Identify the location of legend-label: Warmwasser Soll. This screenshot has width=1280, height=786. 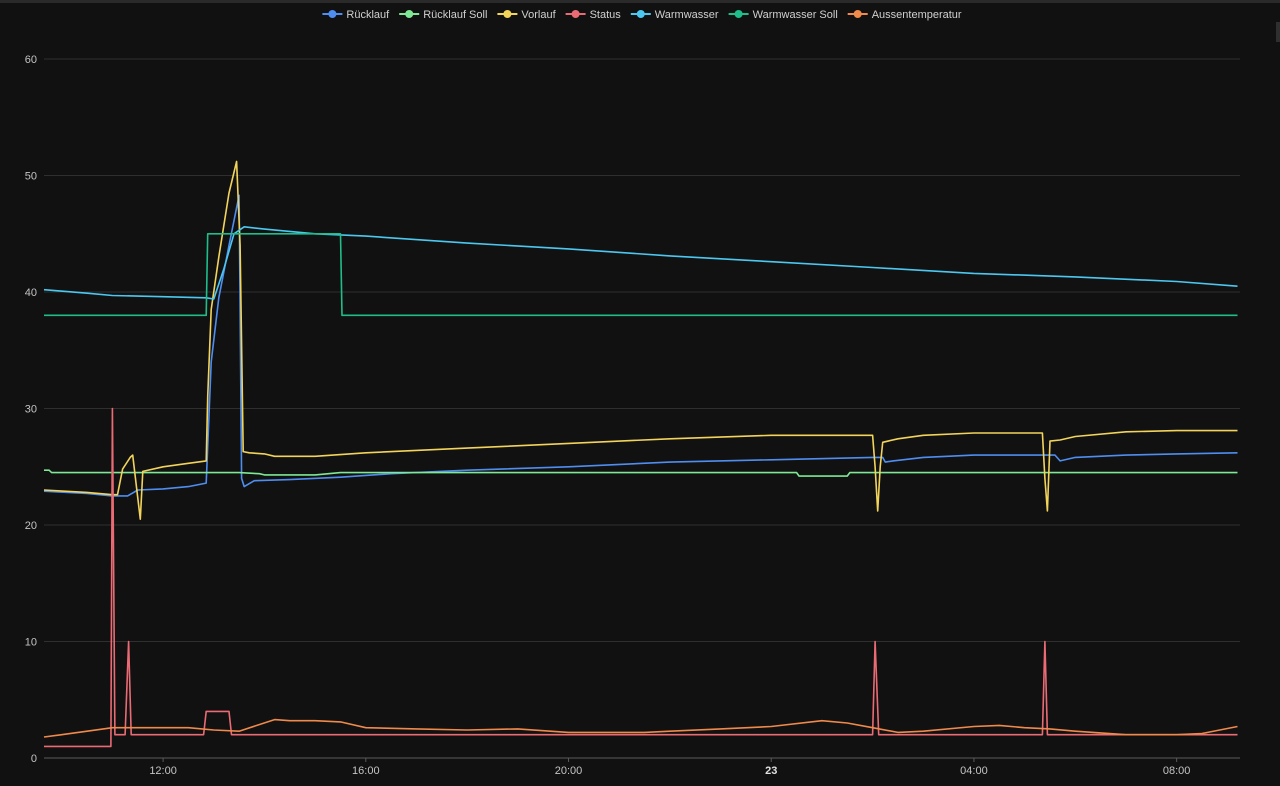
(795, 15).